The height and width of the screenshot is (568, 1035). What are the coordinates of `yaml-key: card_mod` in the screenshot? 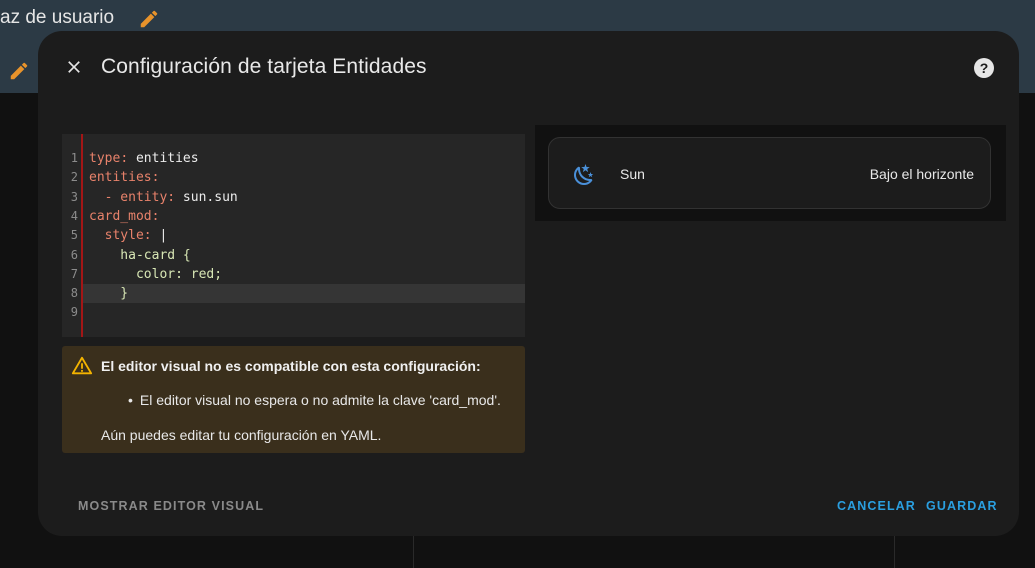 It's located at (120, 216).